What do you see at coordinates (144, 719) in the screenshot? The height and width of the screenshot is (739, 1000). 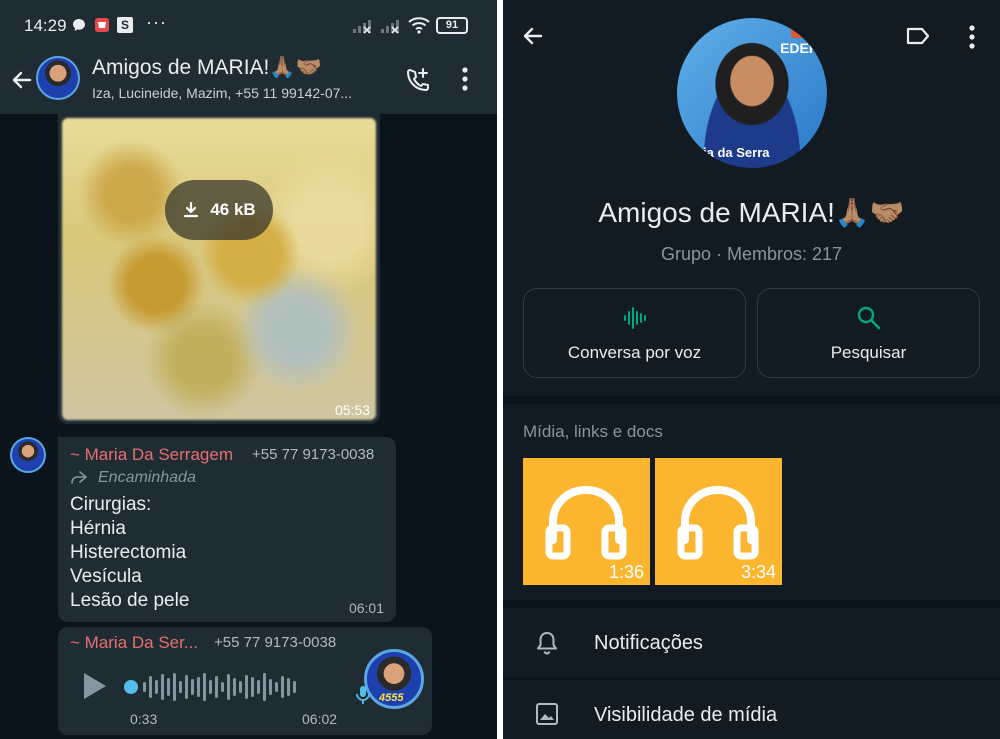 I see `voice-elapsed: 0:33` at bounding box center [144, 719].